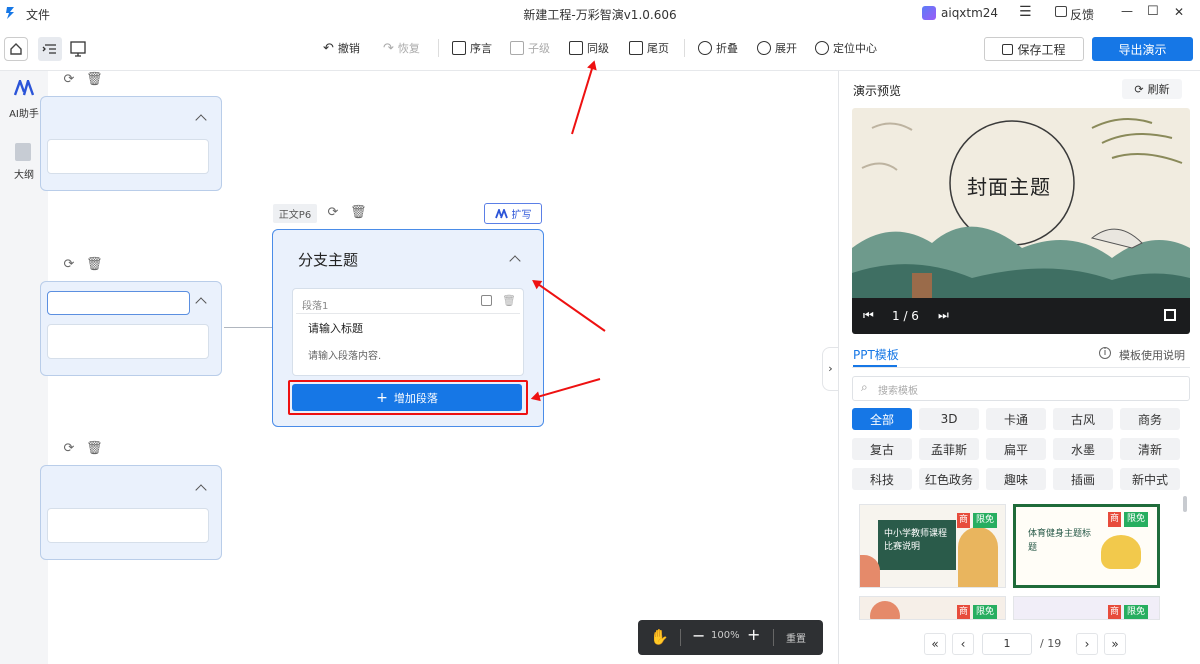 The height and width of the screenshot is (664, 1200). I want to click on expand-write-label: 扩写, so click(521, 215).